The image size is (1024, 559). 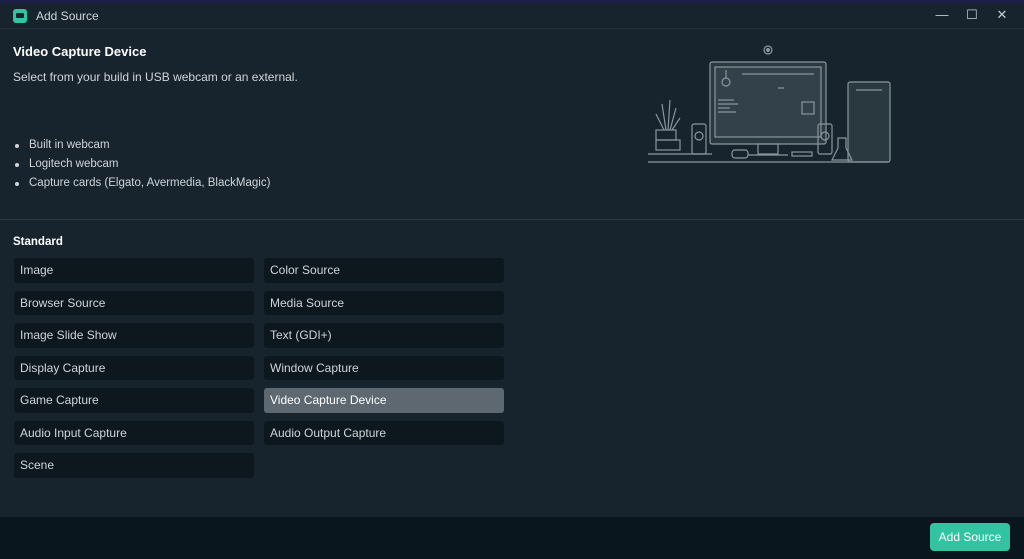 What do you see at coordinates (512, 16) in the screenshot?
I see `title-bar: Add Source — ☐ ✕` at bounding box center [512, 16].